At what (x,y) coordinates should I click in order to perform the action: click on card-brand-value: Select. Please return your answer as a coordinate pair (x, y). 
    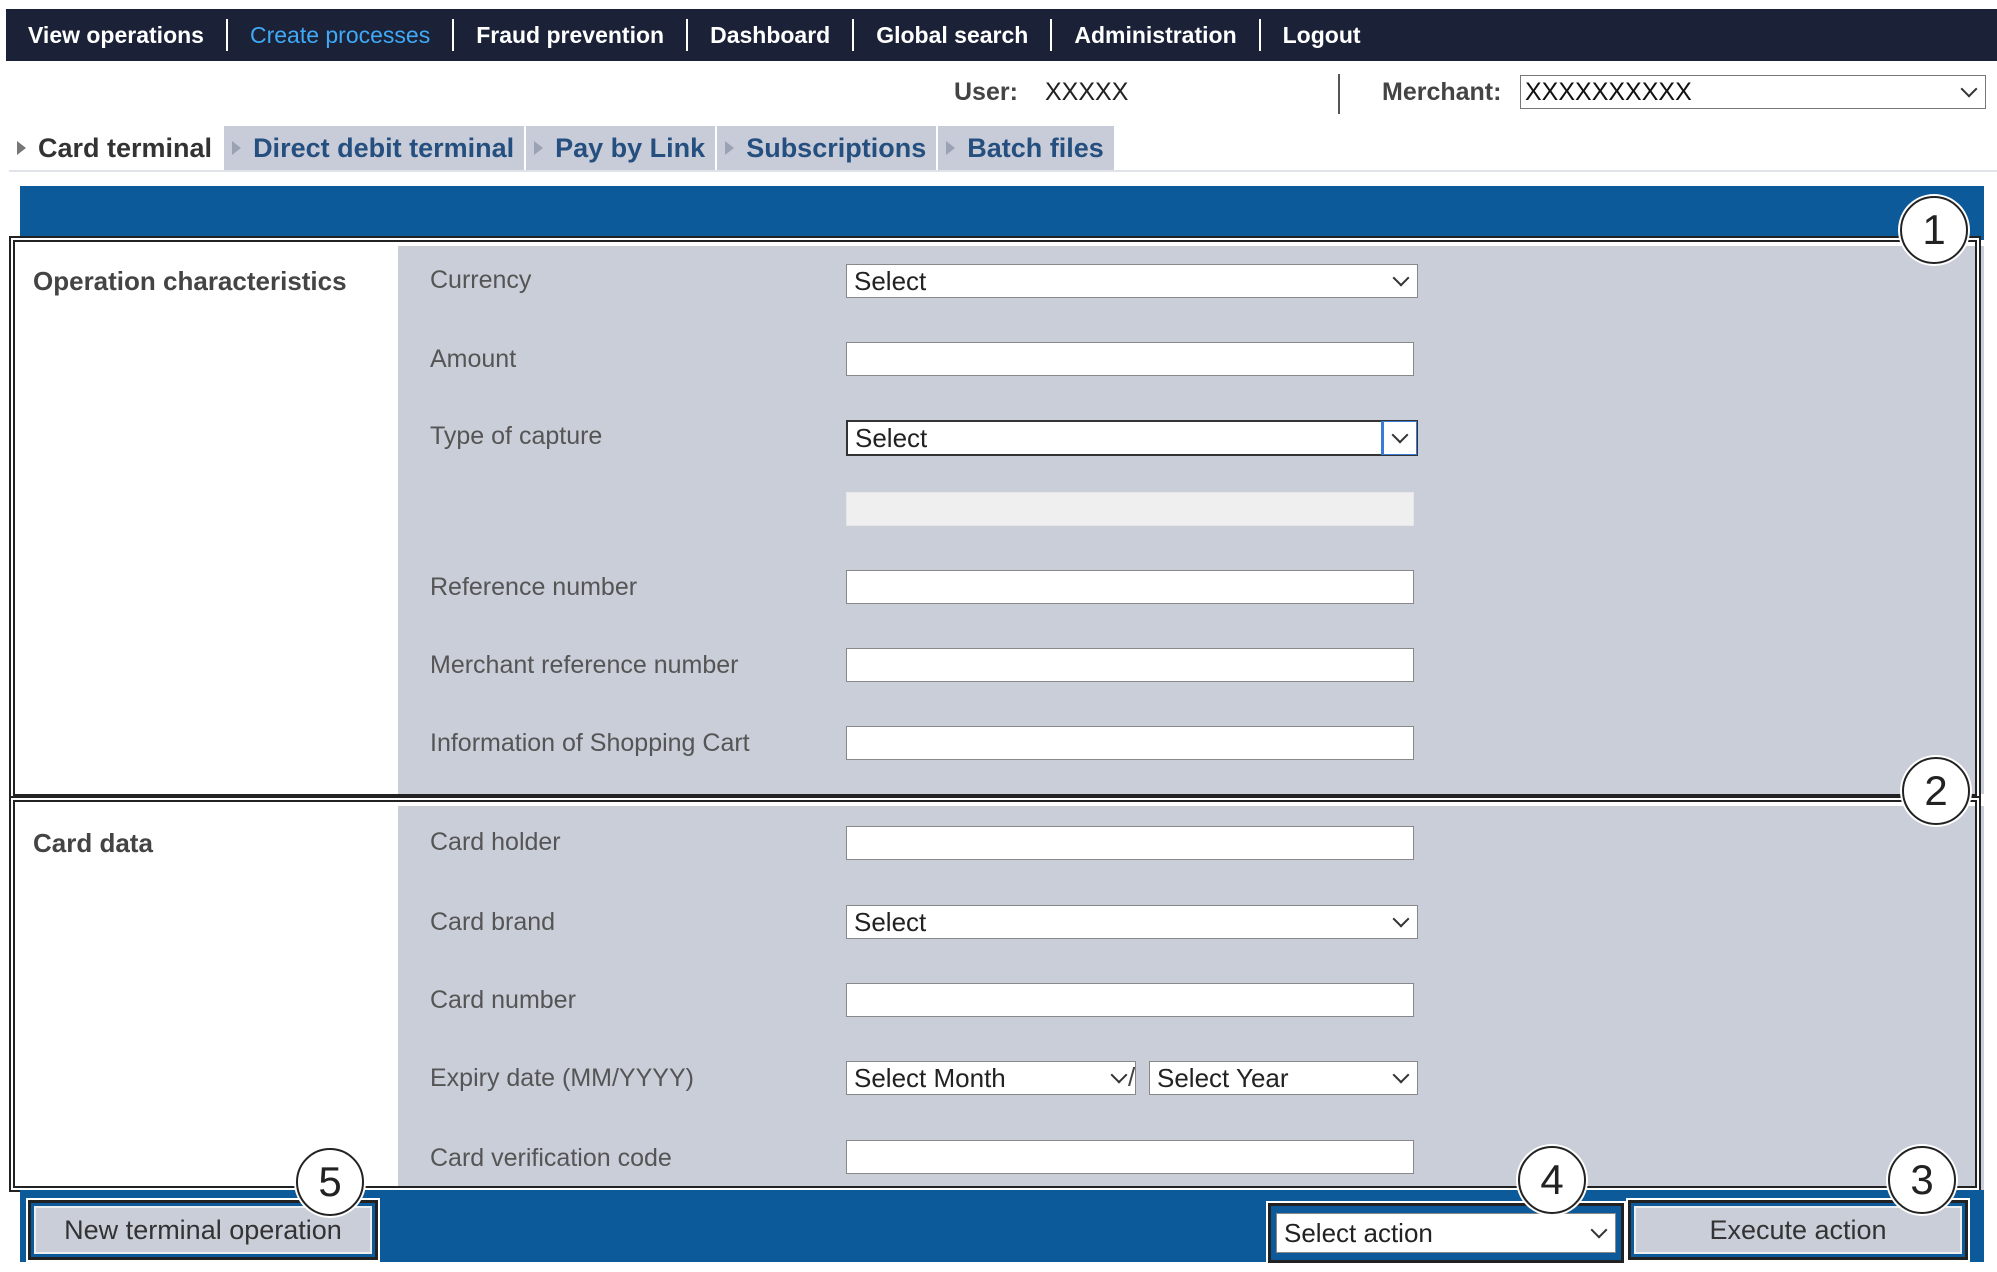
    Looking at the image, I should click on (890, 921).